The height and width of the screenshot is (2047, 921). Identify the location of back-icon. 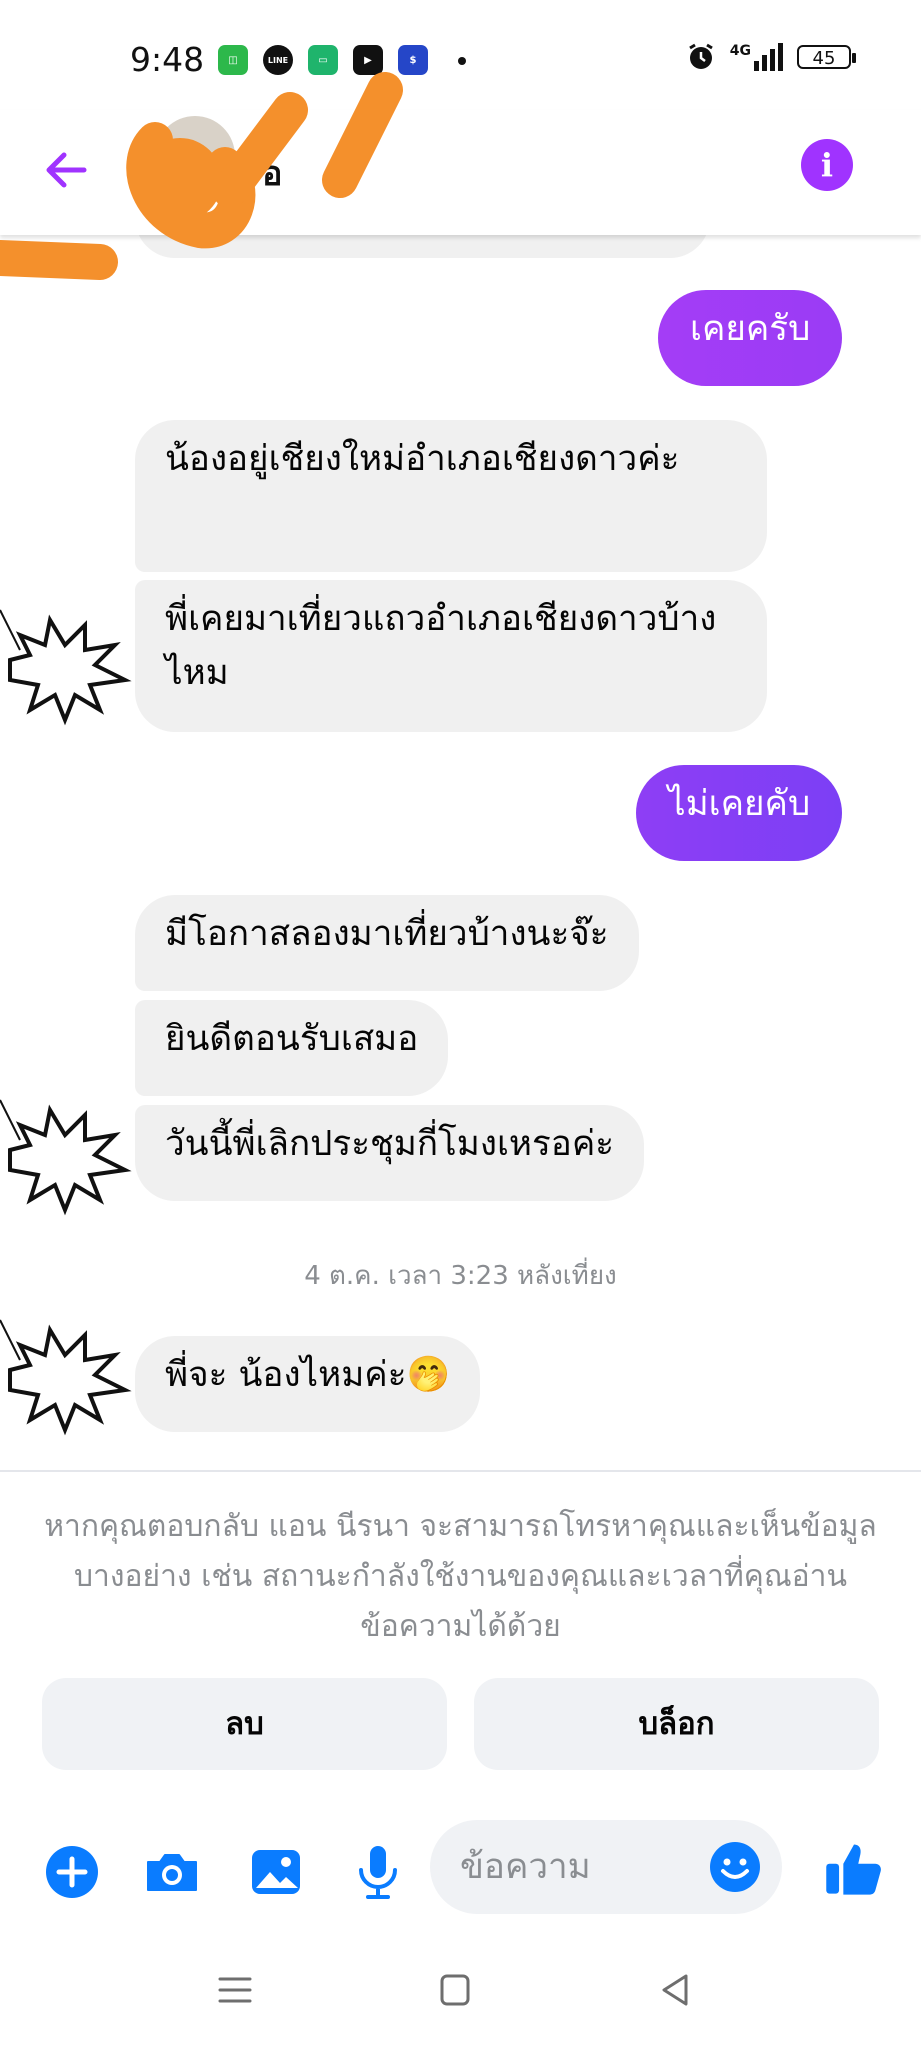
(675, 1990).